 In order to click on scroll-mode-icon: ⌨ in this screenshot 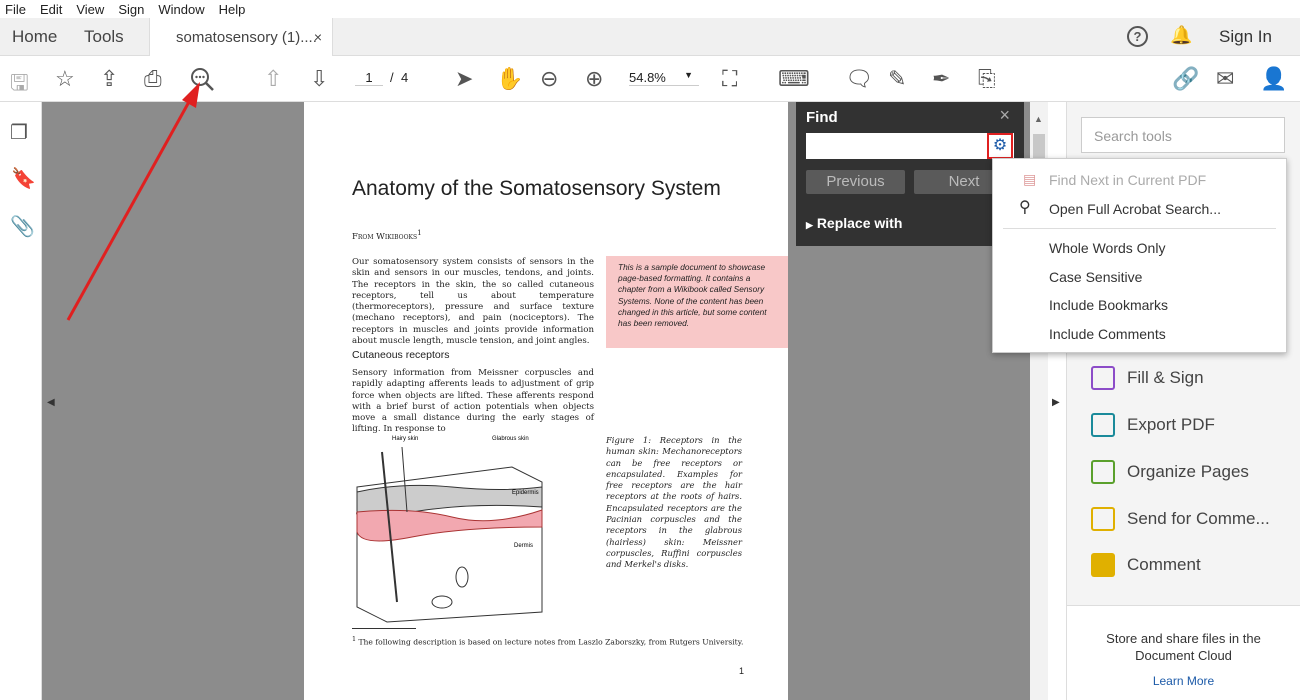, I will do `click(794, 79)`.